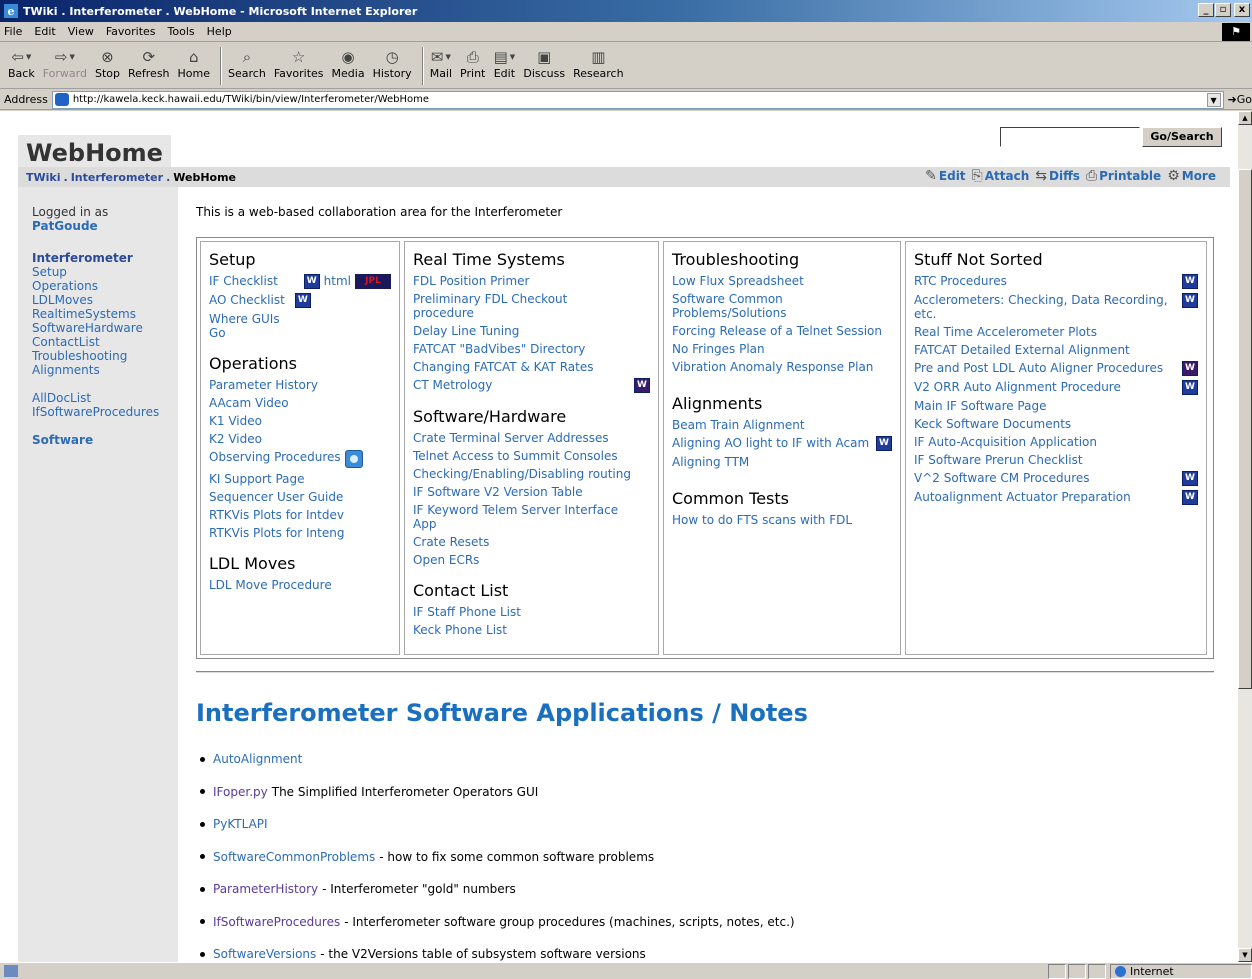 The image size is (1252, 979). Describe the element at coordinates (348, 63) in the screenshot. I see `media-button: ◉ Media` at that location.